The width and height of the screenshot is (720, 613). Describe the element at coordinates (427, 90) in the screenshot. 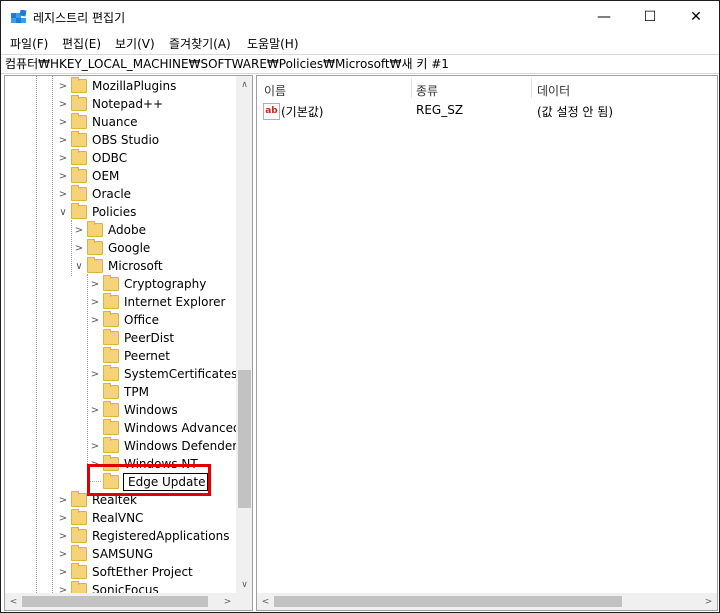

I see `column-header-type: 종류` at that location.